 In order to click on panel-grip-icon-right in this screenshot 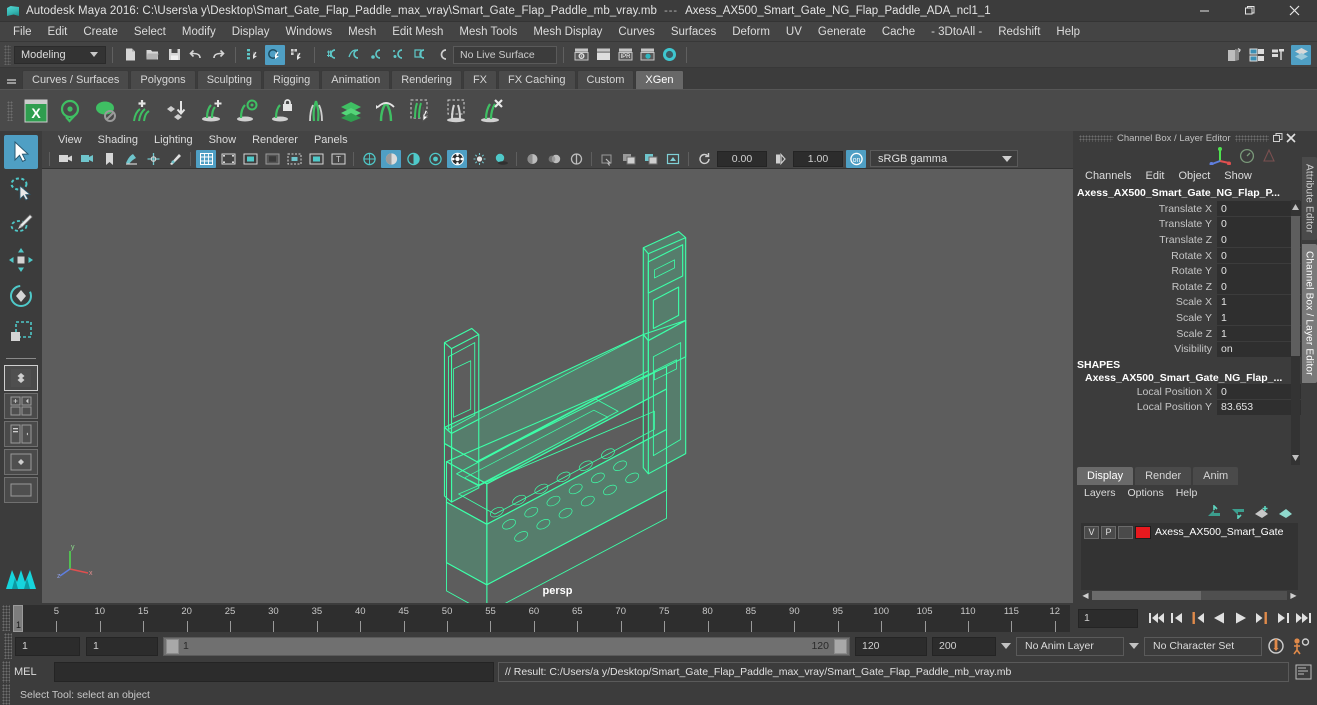, I will do `click(1251, 138)`.